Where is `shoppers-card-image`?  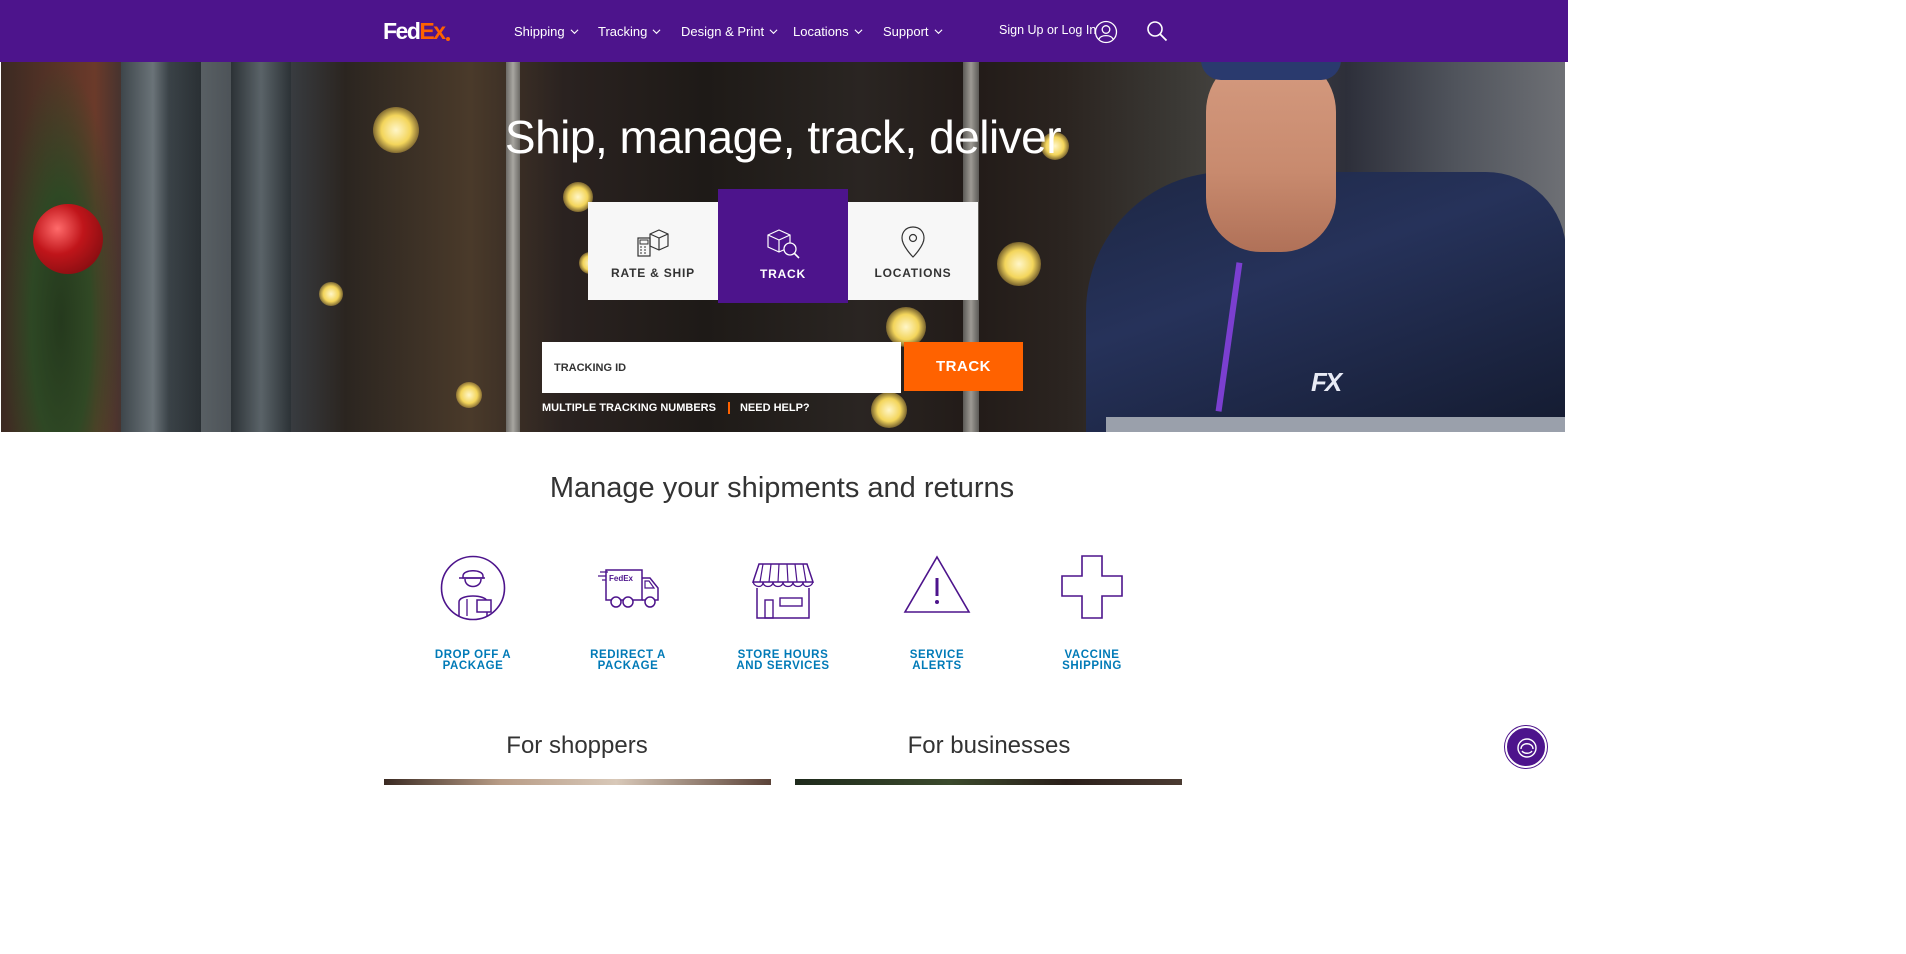 shoppers-card-image is located at coordinates (577, 782).